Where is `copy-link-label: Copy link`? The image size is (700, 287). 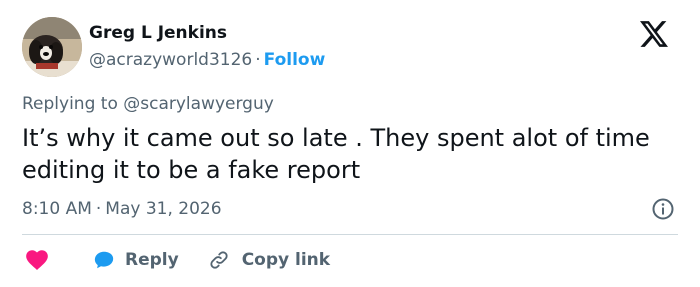 copy-link-label: Copy link is located at coordinates (286, 260).